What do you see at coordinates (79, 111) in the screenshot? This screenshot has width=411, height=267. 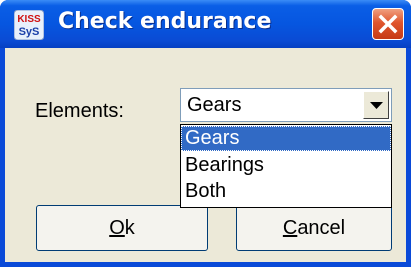 I see `elements-label: Elements:` at bounding box center [79, 111].